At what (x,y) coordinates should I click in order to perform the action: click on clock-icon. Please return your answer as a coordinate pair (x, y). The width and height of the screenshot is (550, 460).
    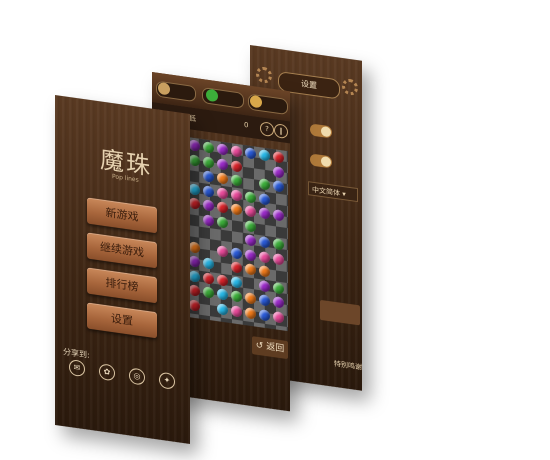
    Looking at the image, I should click on (256, 101).